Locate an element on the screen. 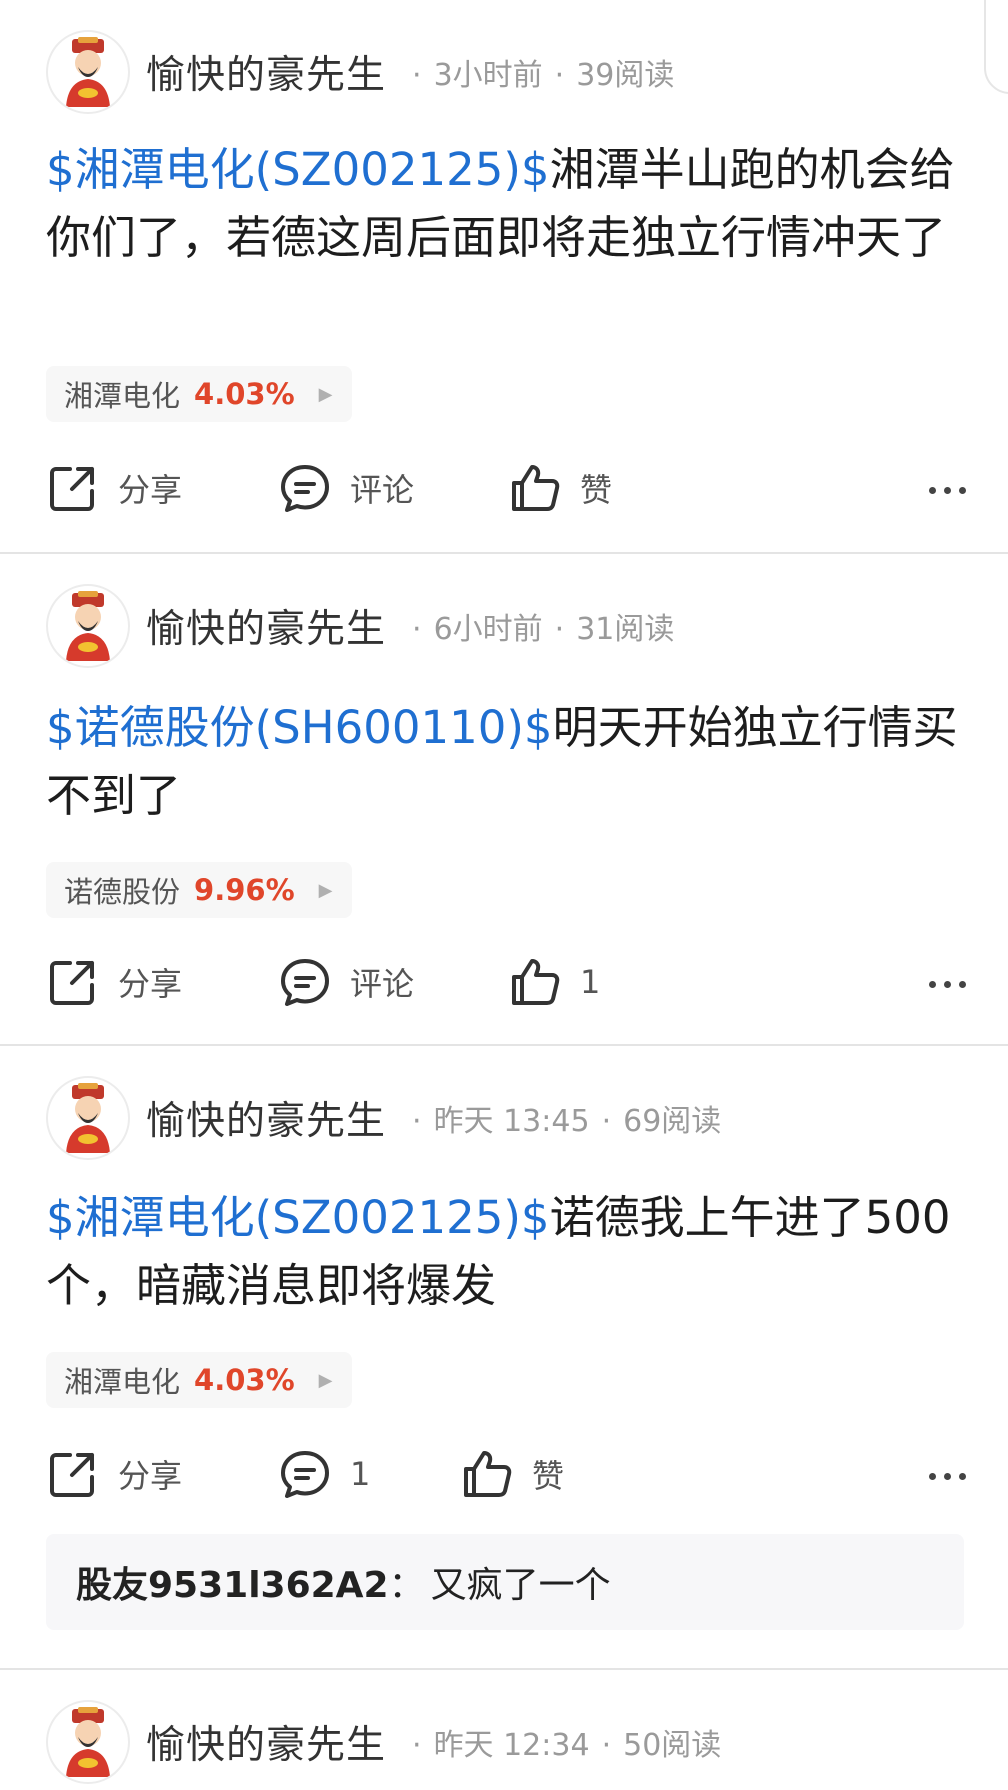  post-header: 愉快的豪先生 · 昨天 12:34 · 50阅读 is located at coordinates (383, 1742).